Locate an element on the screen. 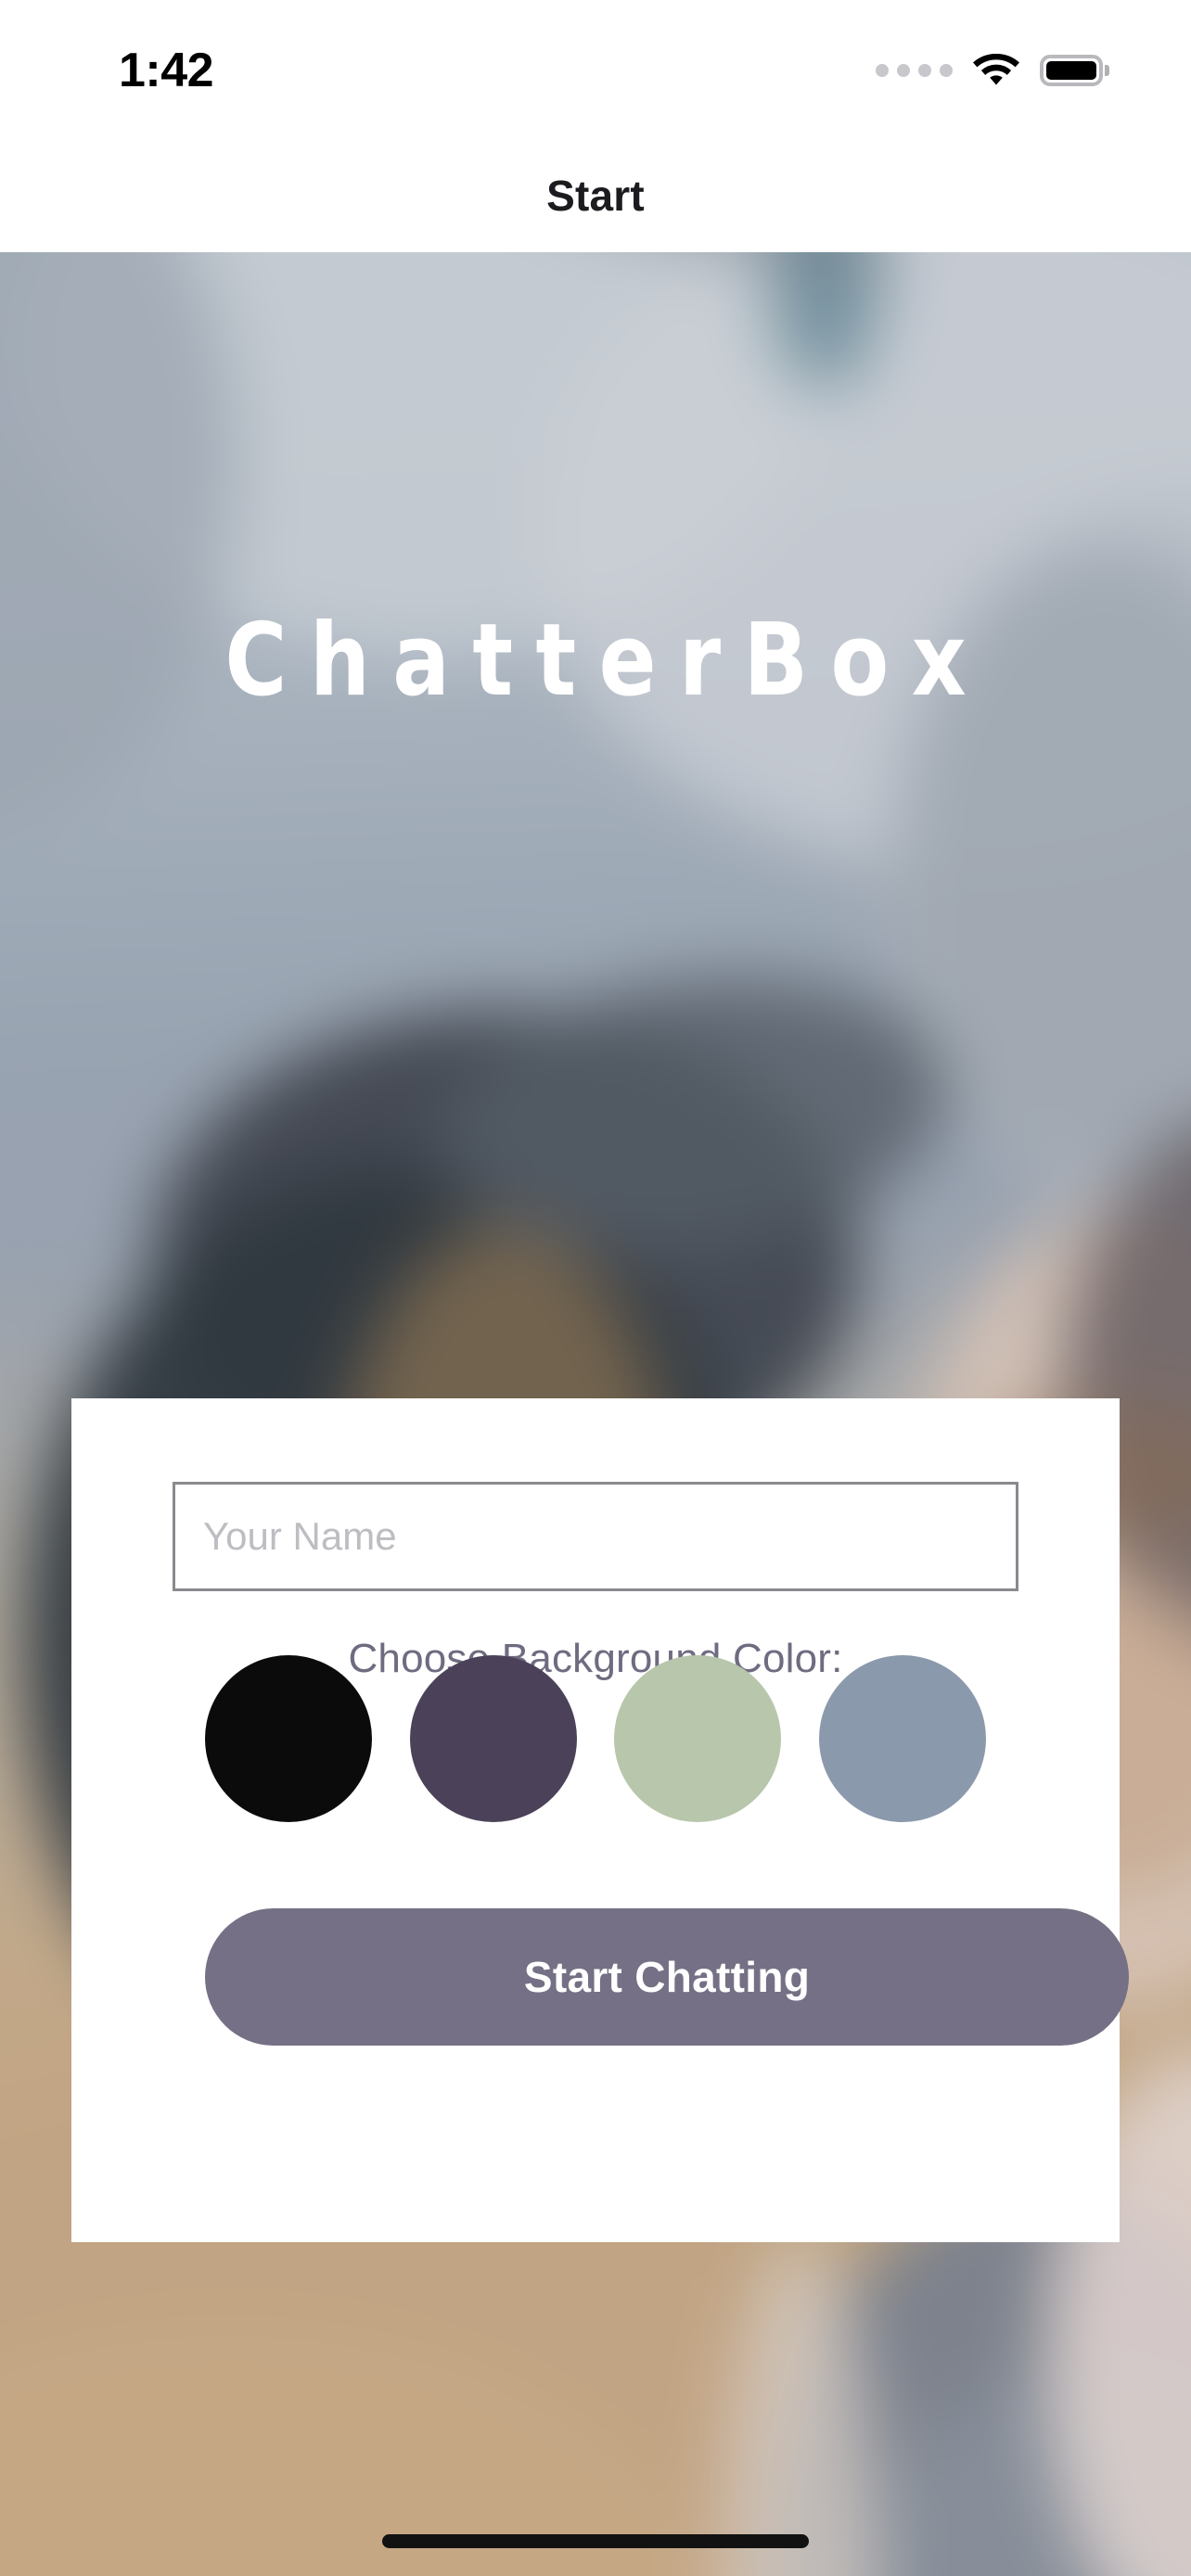 The image size is (1191, 2576). color-swatch-slate is located at coordinates (902, 1739).